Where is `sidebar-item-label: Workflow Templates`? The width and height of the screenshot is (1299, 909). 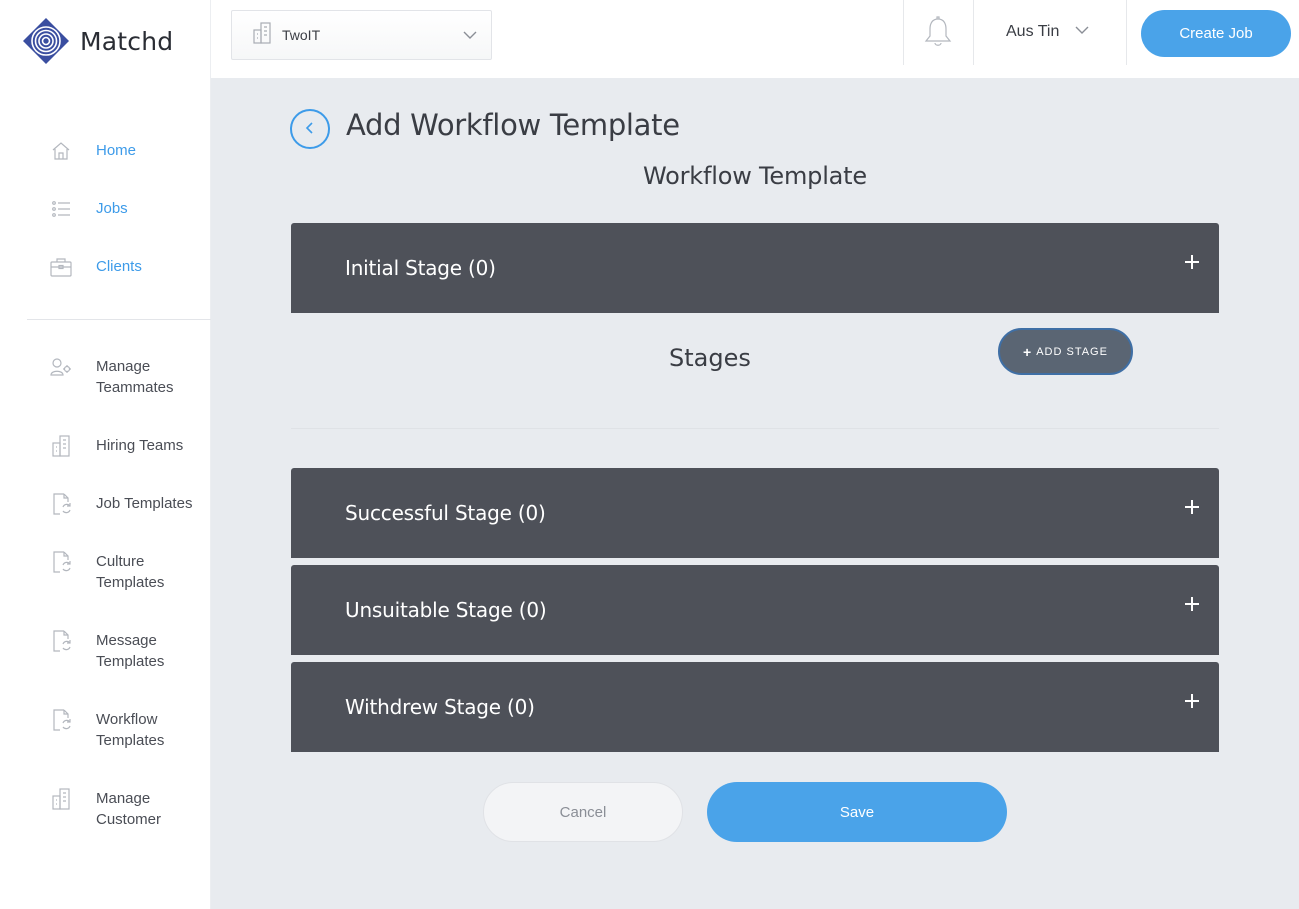
sidebar-item-label: Workflow Templates is located at coordinates (130, 730).